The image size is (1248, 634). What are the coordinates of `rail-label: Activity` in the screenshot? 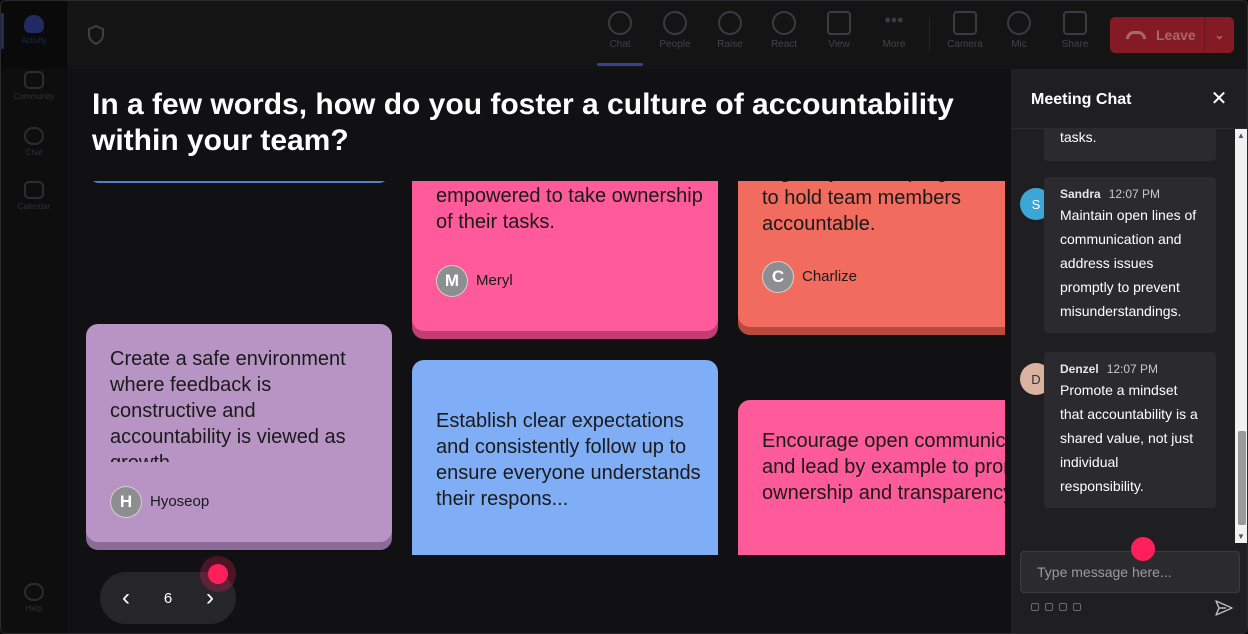 It's located at (34, 40).